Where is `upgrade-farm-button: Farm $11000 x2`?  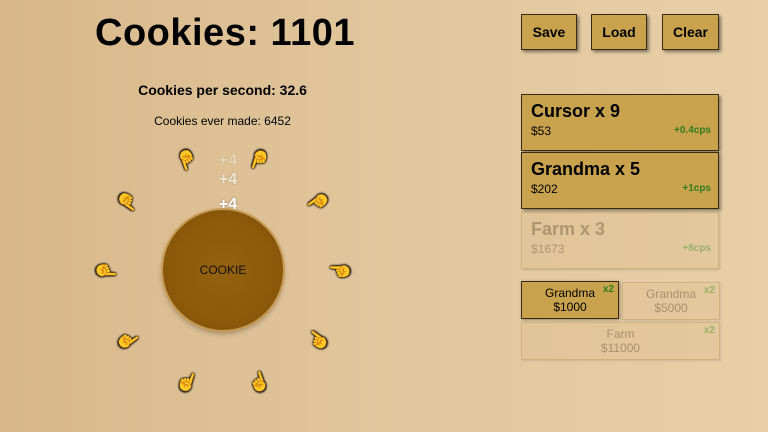 upgrade-farm-button: Farm $11000 x2 is located at coordinates (620, 341).